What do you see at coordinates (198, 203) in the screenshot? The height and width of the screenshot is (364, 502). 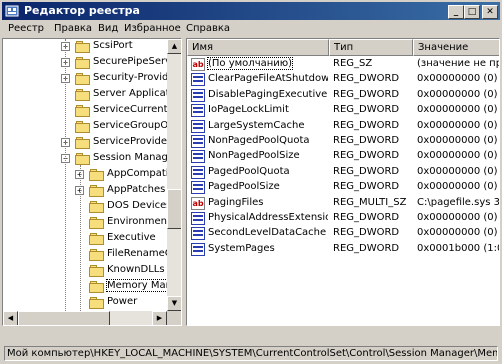 I see `string-value-icon: ab` at bounding box center [198, 203].